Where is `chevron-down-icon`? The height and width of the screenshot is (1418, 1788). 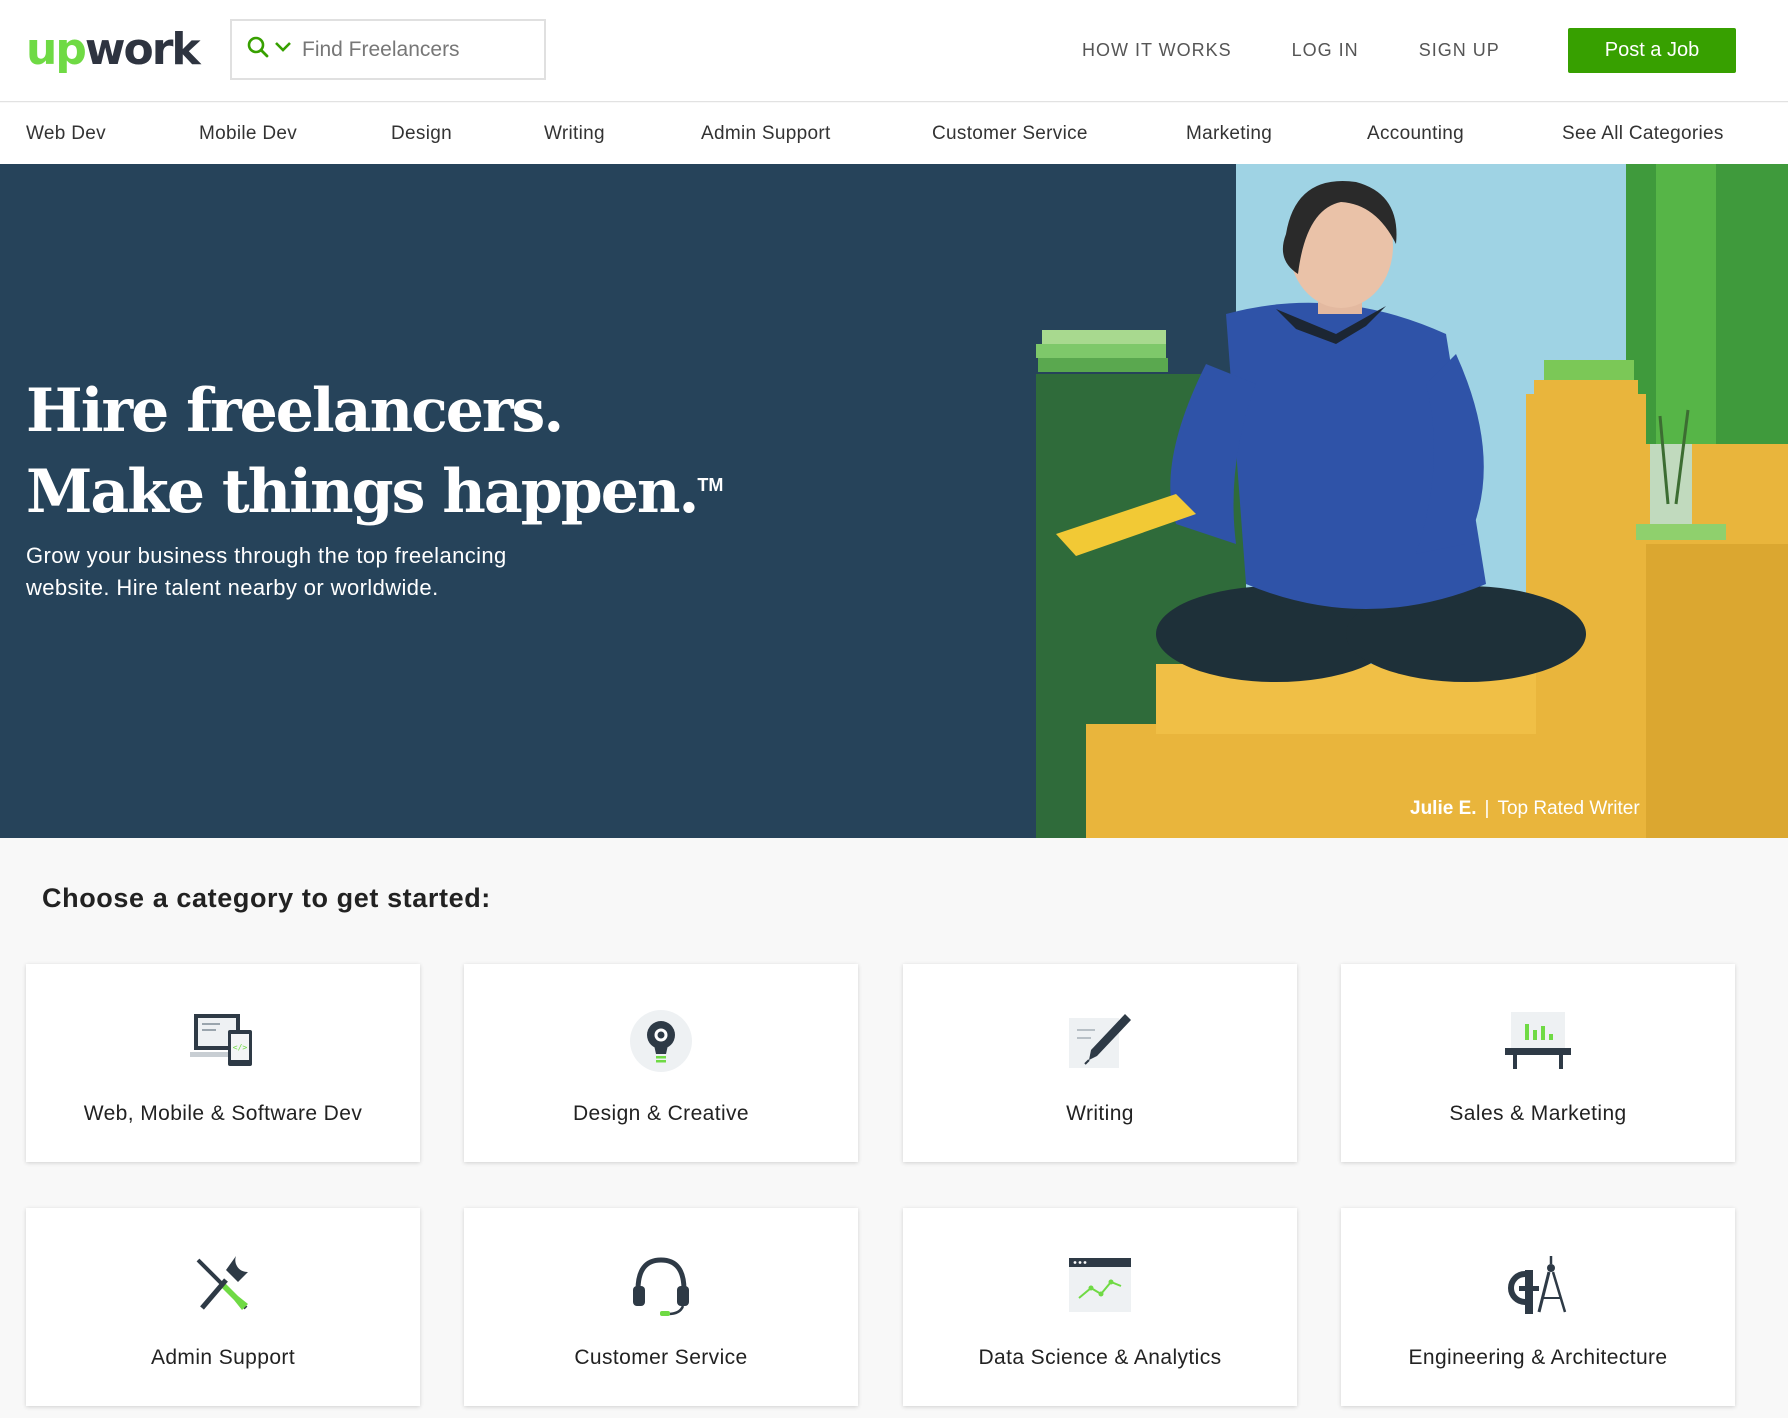 chevron-down-icon is located at coordinates (283, 49).